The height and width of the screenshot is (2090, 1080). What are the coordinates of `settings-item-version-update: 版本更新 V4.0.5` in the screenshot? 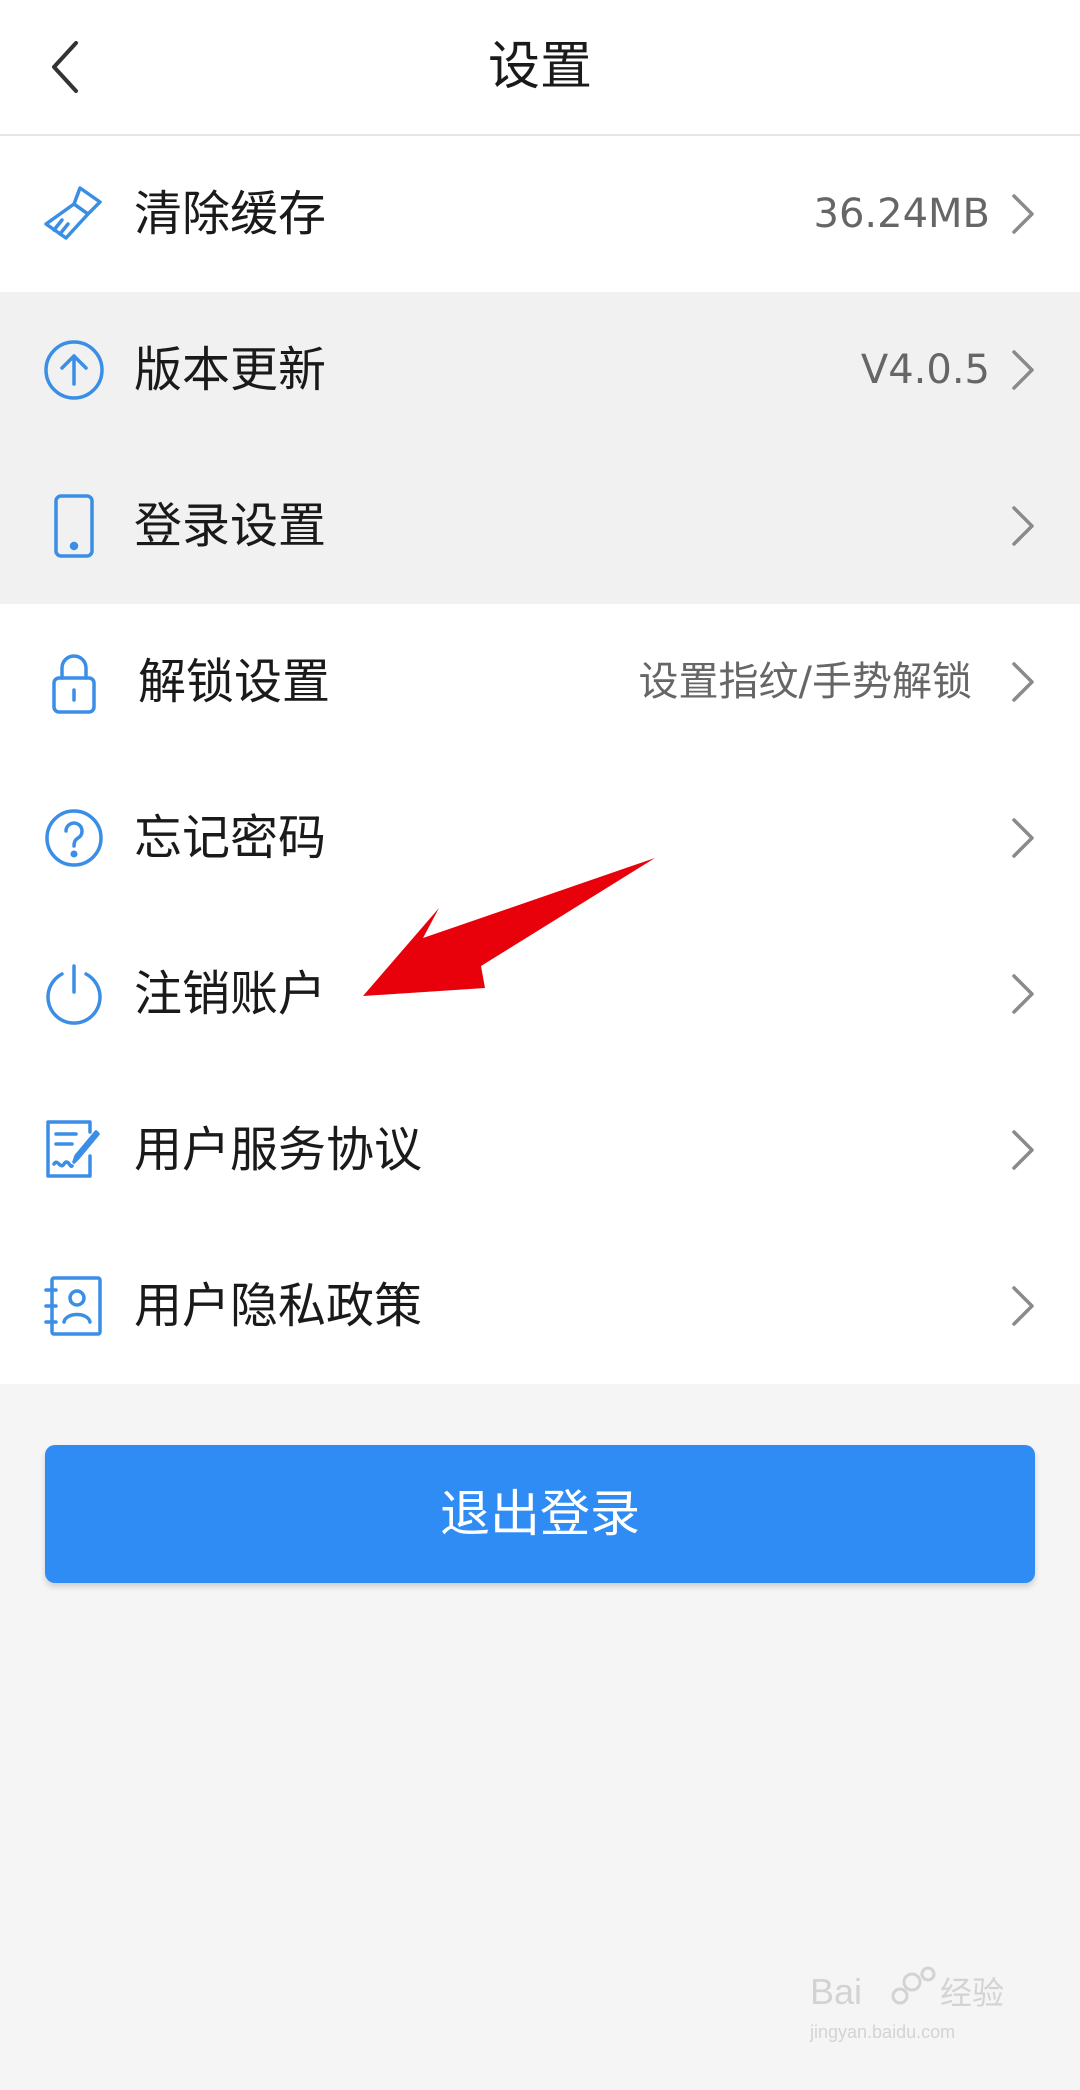 It's located at (540, 370).